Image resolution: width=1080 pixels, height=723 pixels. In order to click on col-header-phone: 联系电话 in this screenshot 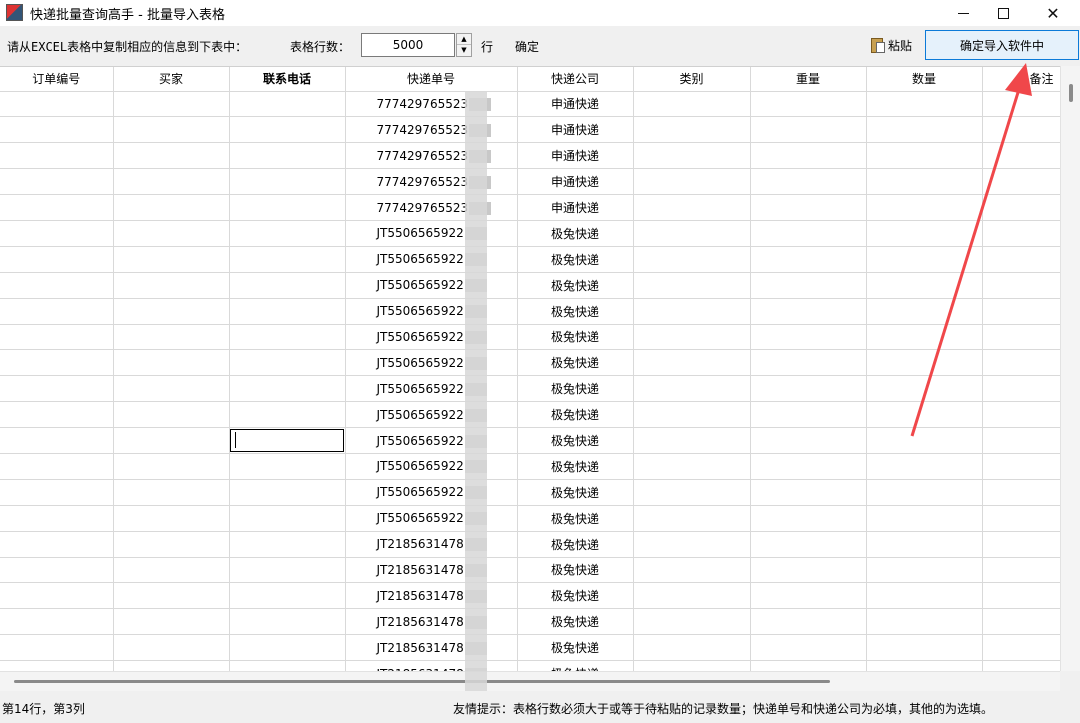, I will do `click(287, 79)`.